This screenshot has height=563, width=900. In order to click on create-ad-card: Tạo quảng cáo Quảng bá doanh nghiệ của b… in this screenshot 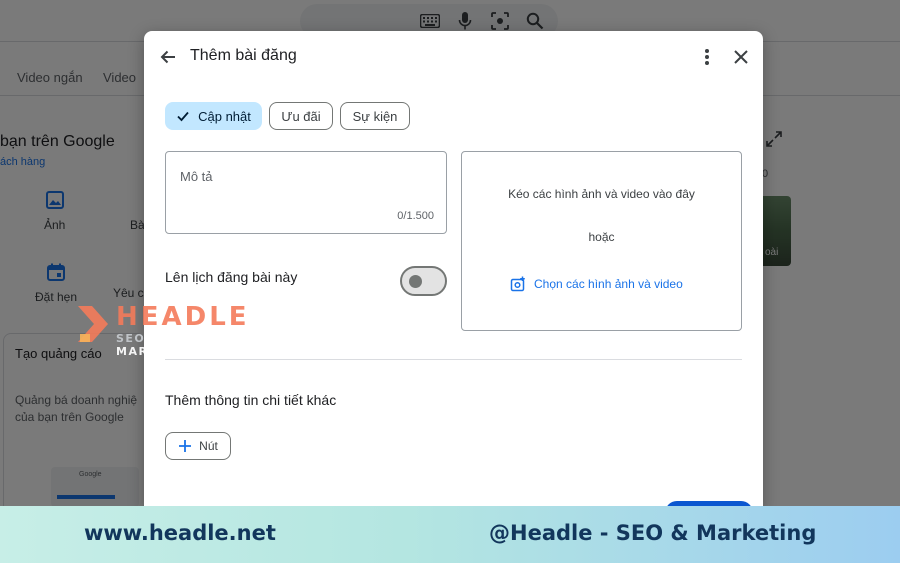, I will do `click(74, 423)`.